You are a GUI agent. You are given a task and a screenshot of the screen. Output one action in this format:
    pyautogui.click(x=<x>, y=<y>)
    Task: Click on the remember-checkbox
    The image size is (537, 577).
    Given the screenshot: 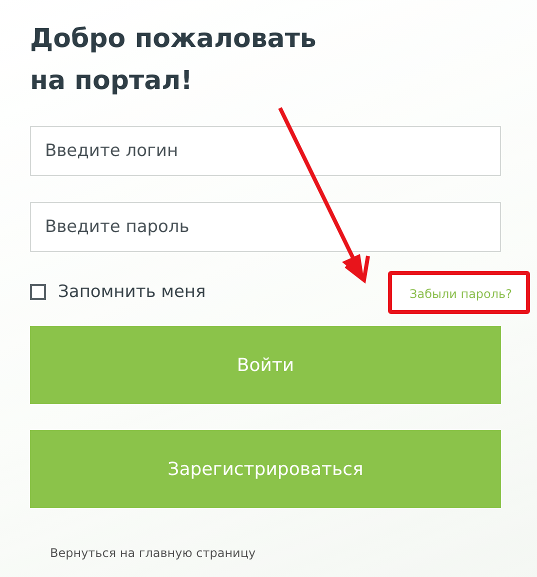 What is the action you would take?
    pyautogui.click(x=38, y=292)
    